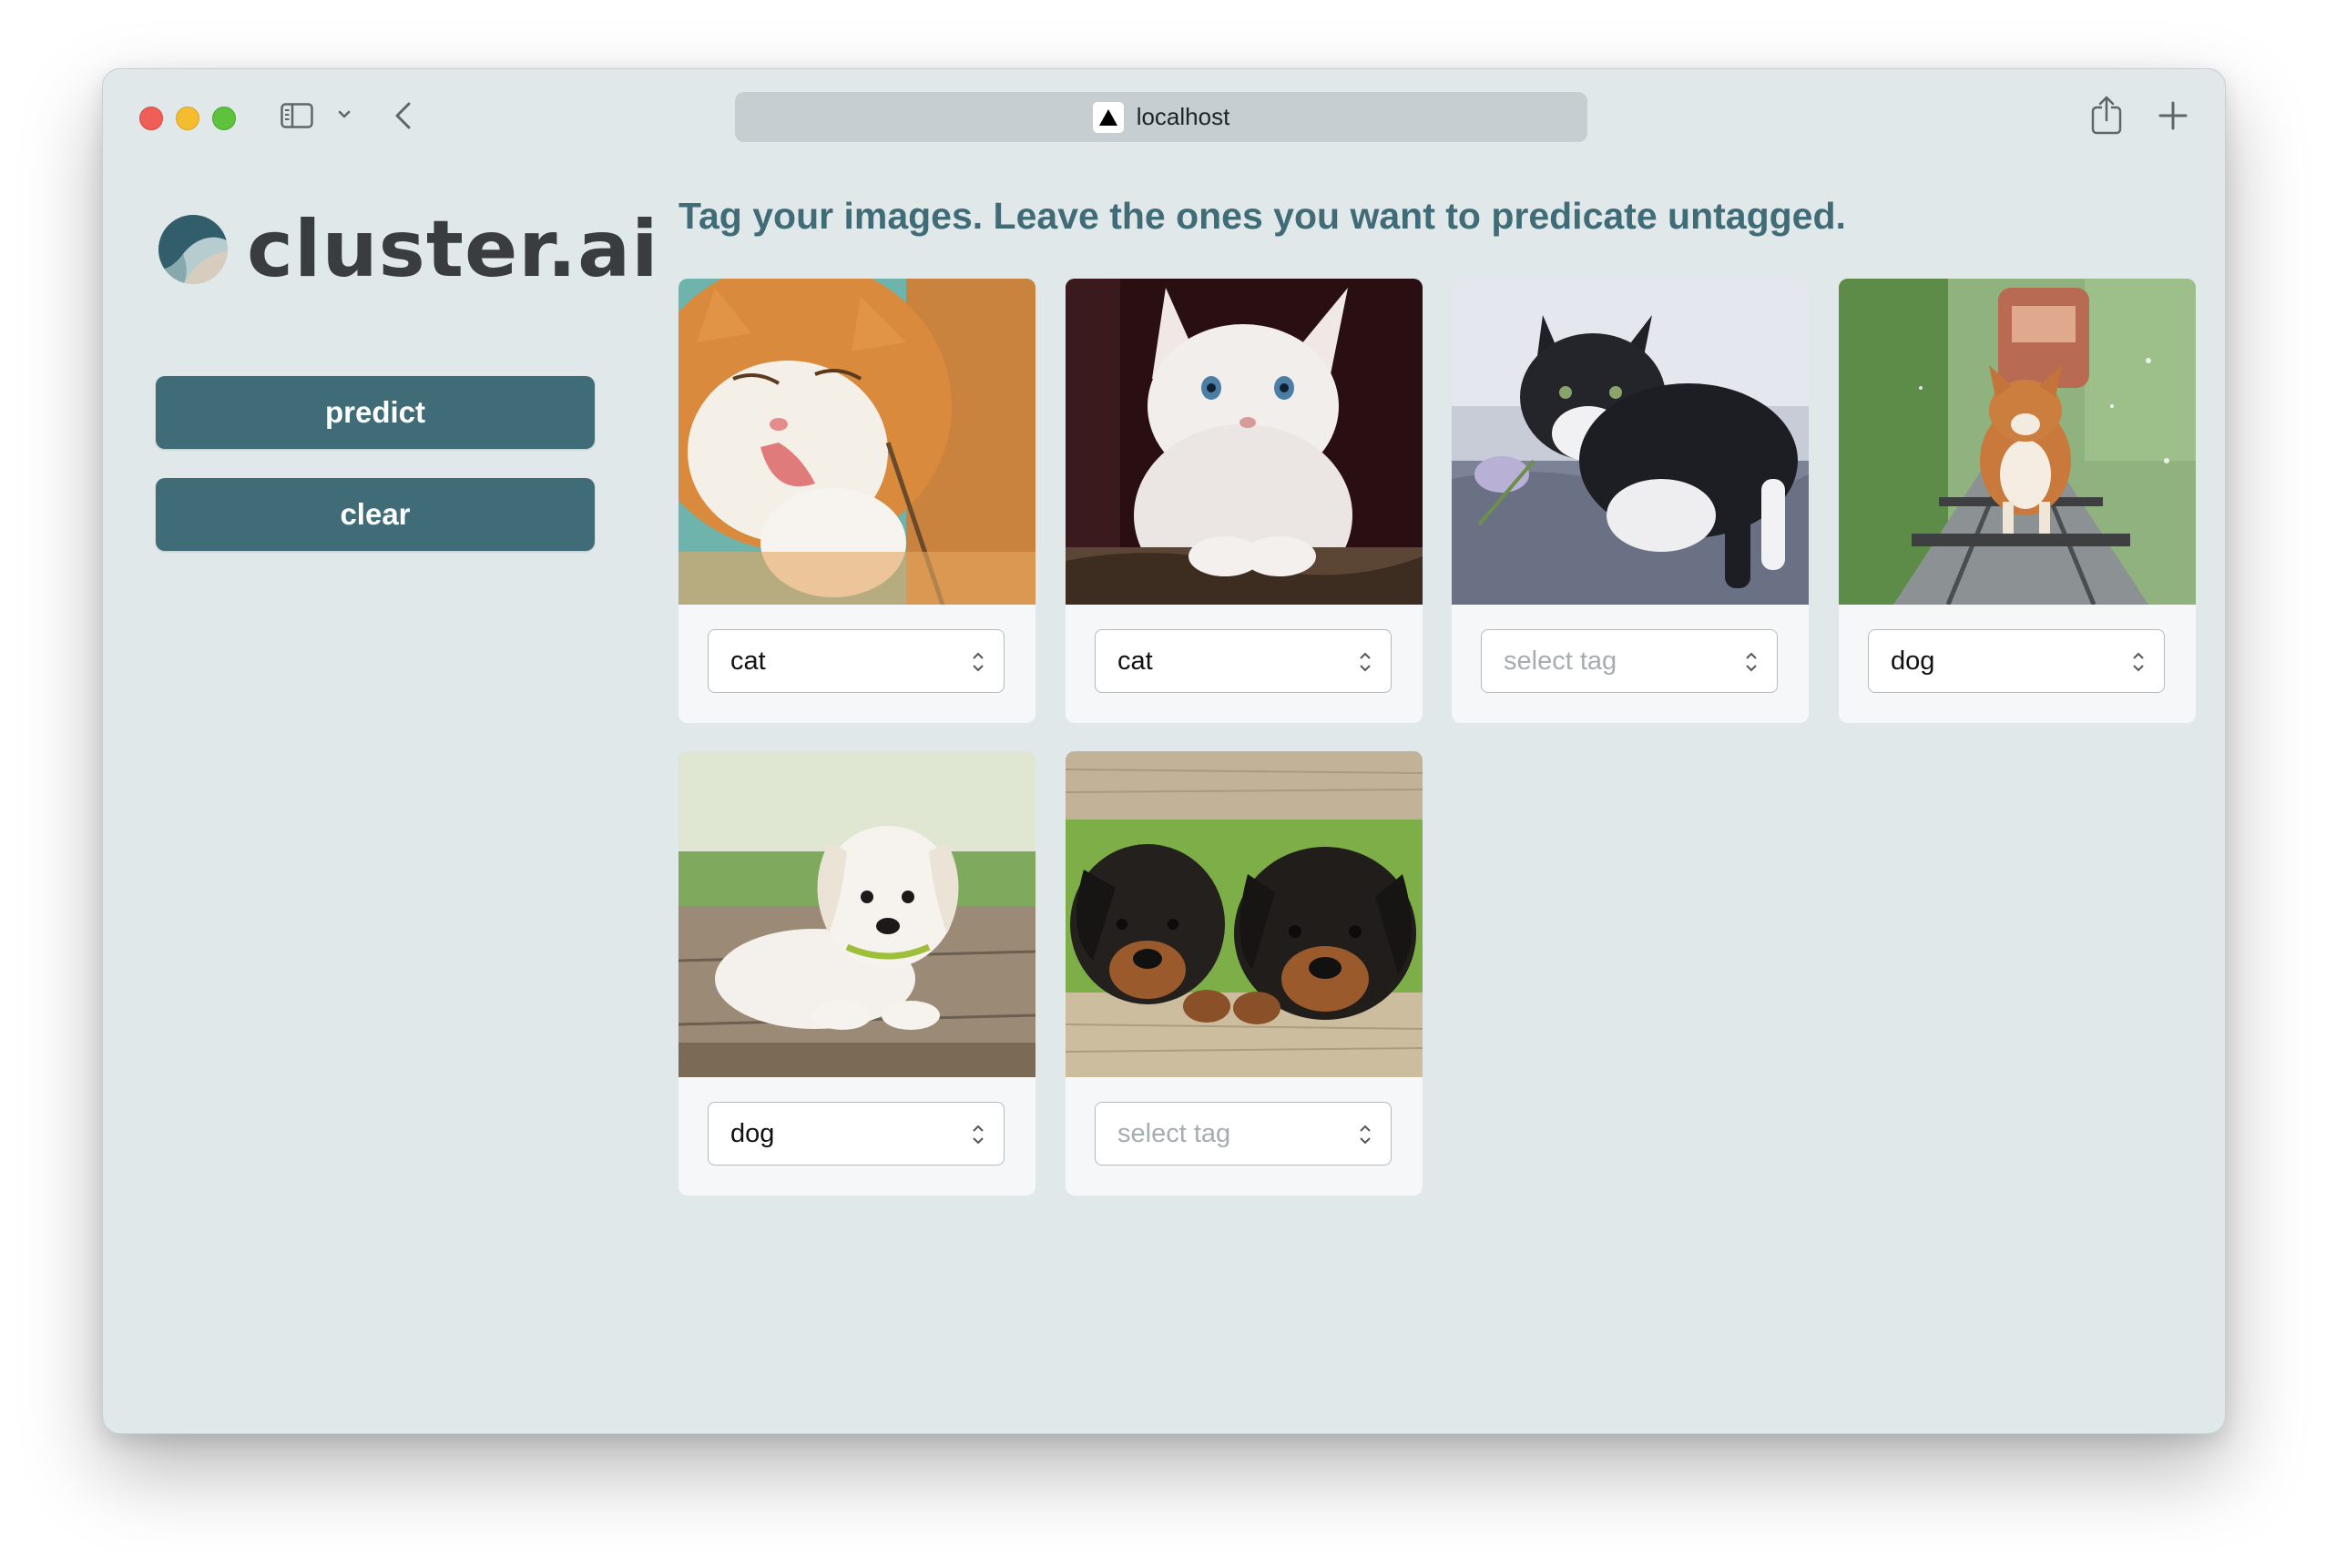 Image resolution: width=2326 pixels, height=1568 pixels. I want to click on chevron-down-icon, so click(344, 115).